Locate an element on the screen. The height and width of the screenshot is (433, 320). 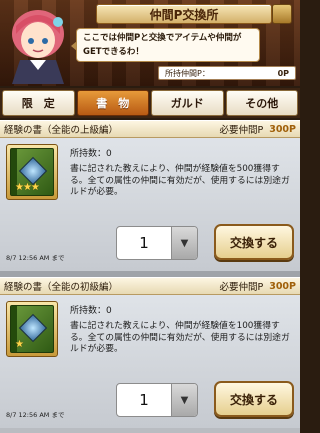
speech-line-1: ここでは仲間Pと交換でアイテムや仲間が is located at coordinates (162, 38).